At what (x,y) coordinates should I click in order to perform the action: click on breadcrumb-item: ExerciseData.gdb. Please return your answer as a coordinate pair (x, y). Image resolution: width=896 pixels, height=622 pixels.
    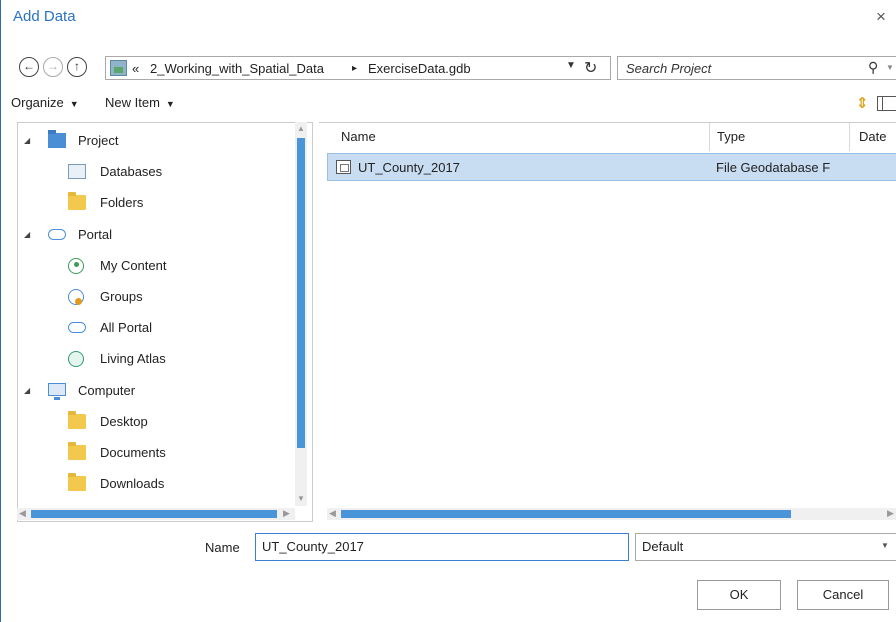
    Looking at the image, I should click on (419, 68).